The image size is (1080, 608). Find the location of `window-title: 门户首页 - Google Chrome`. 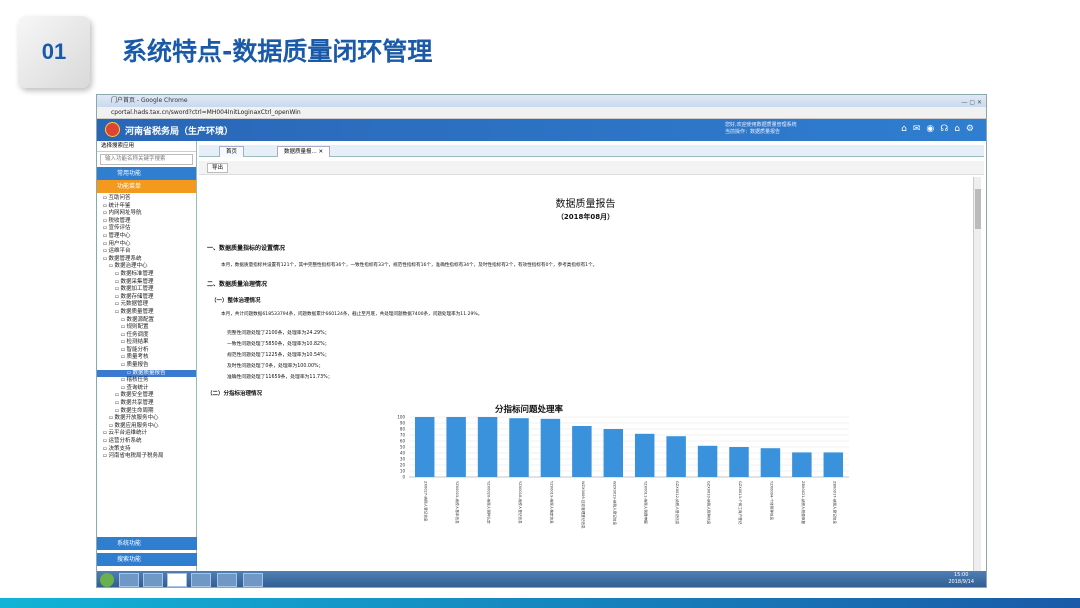

window-title: 门户首页 - Google Chrome is located at coordinates (149, 100).